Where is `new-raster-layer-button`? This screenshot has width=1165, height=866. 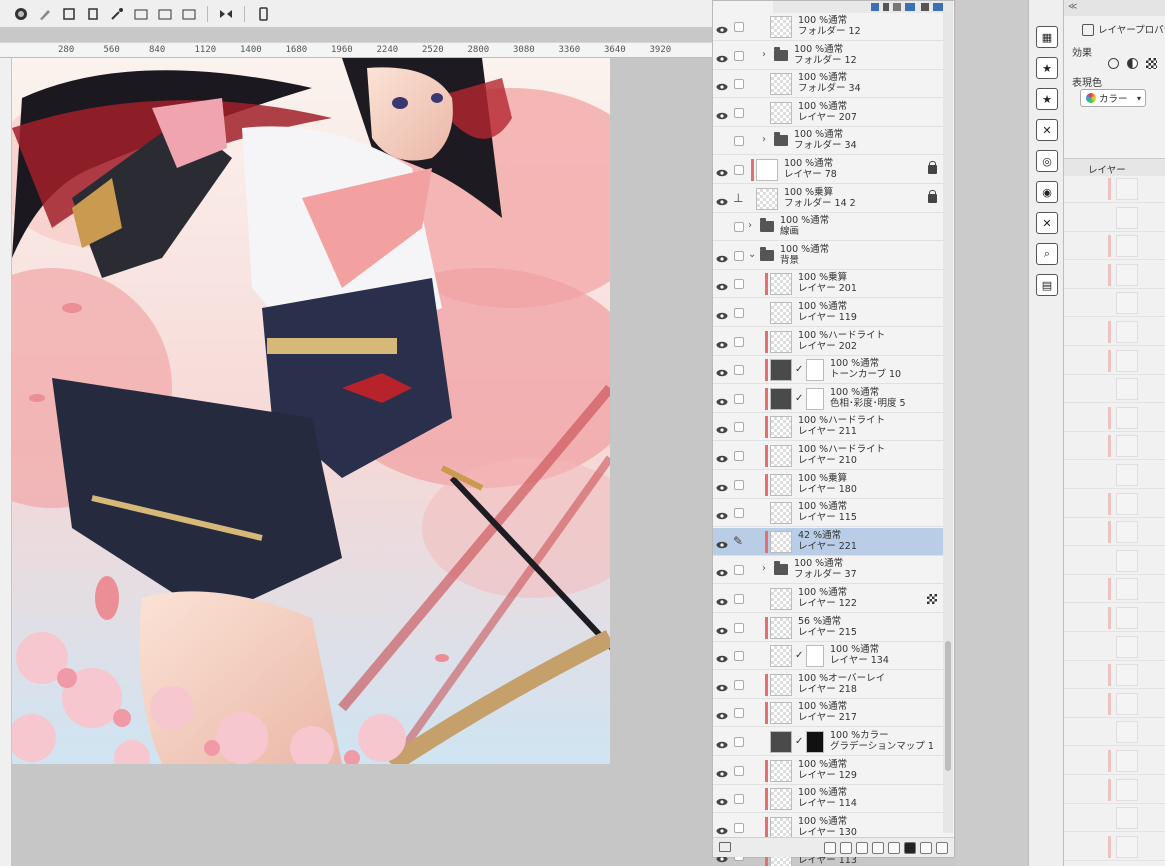 new-raster-layer-button is located at coordinates (830, 847).